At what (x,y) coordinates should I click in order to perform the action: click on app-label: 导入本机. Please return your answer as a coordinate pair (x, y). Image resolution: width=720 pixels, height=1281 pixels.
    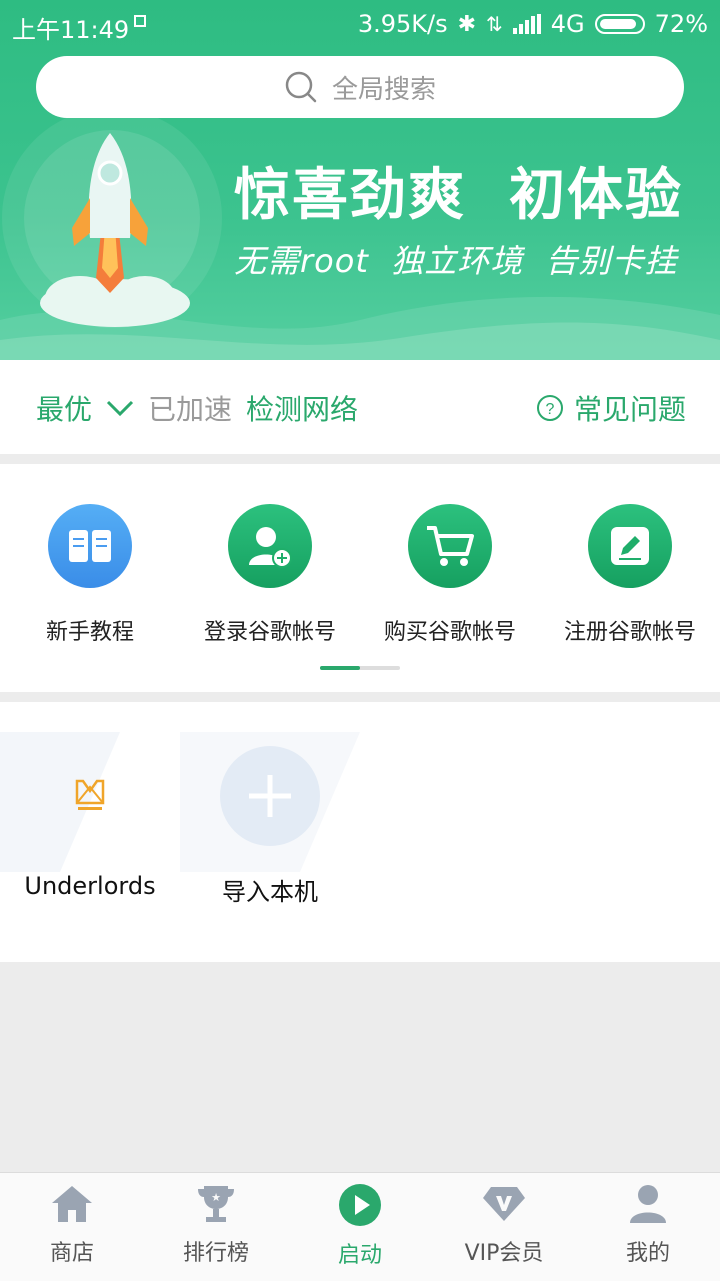
    Looking at the image, I should click on (270, 892).